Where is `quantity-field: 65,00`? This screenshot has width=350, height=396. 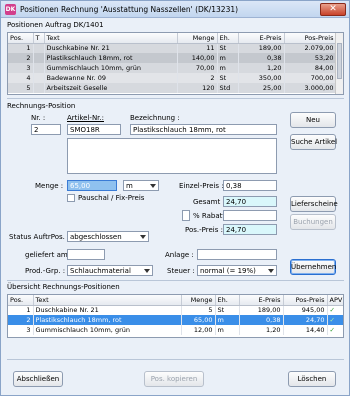
quantity-field: 65,00 is located at coordinates (92, 185).